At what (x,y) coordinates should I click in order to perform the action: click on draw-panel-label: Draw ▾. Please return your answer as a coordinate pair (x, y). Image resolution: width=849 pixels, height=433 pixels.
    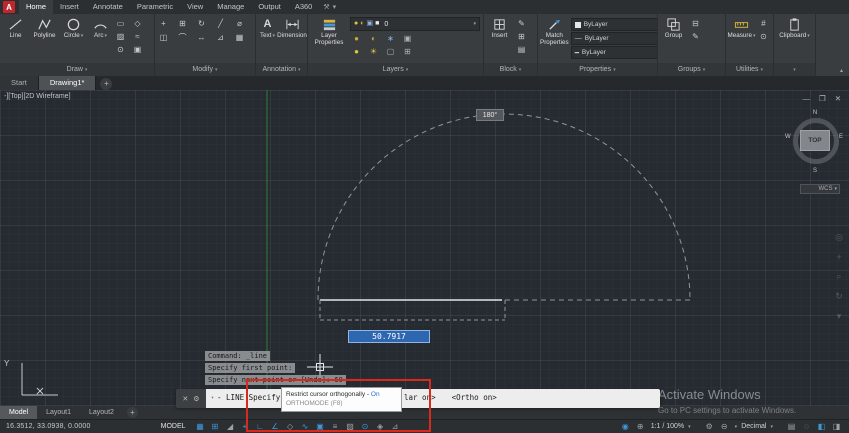
    Looking at the image, I should click on (77, 69).